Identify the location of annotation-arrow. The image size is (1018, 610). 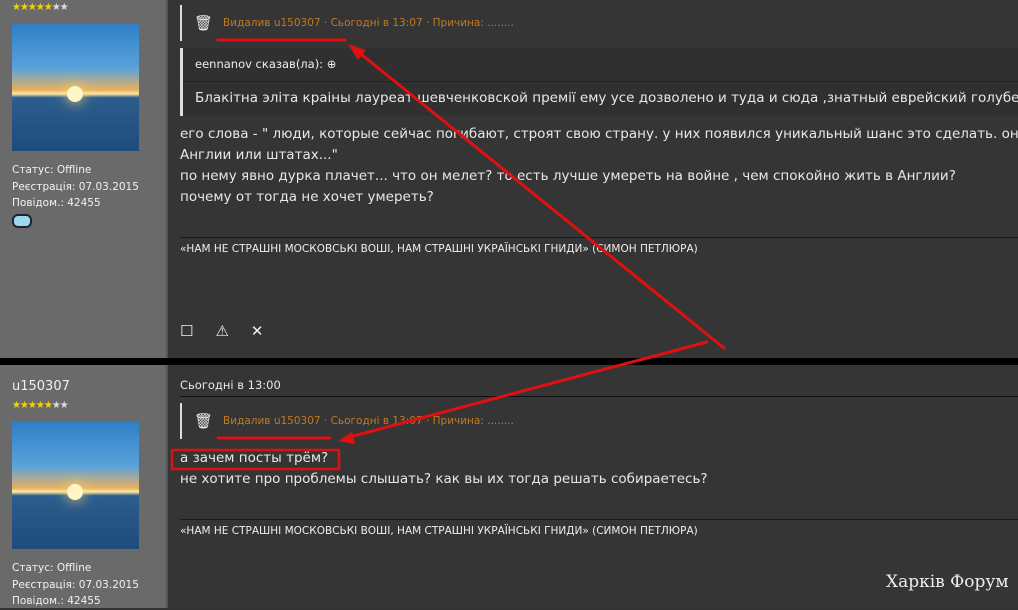
(526, 390).